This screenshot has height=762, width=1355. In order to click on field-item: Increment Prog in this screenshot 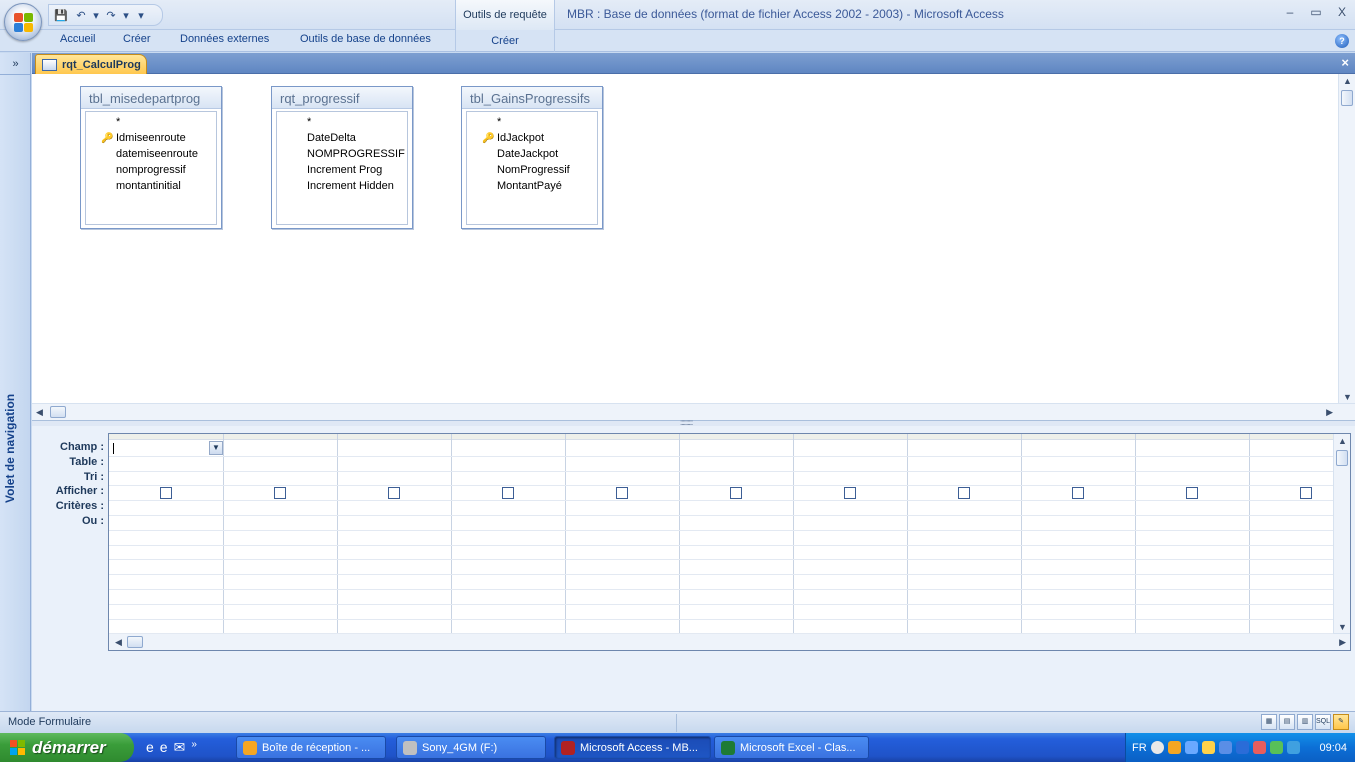, I will do `click(342, 170)`.